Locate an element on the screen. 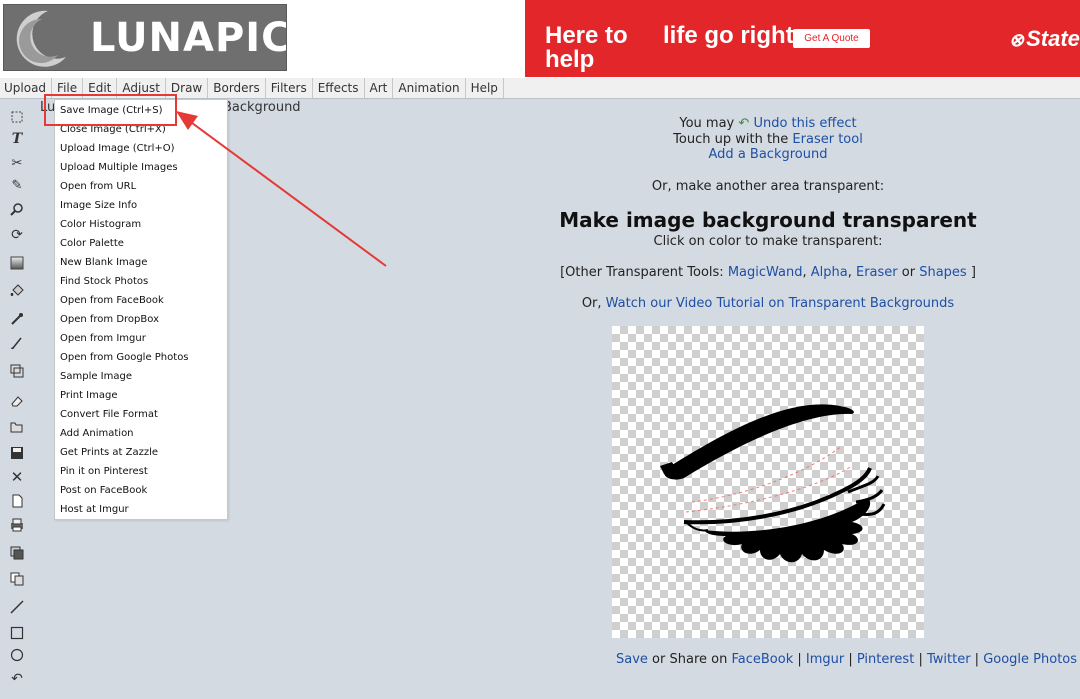 Image resolution: width=1080 pixels, height=699 pixels. eraser-tool-link: Eraser tool is located at coordinates (827, 139).